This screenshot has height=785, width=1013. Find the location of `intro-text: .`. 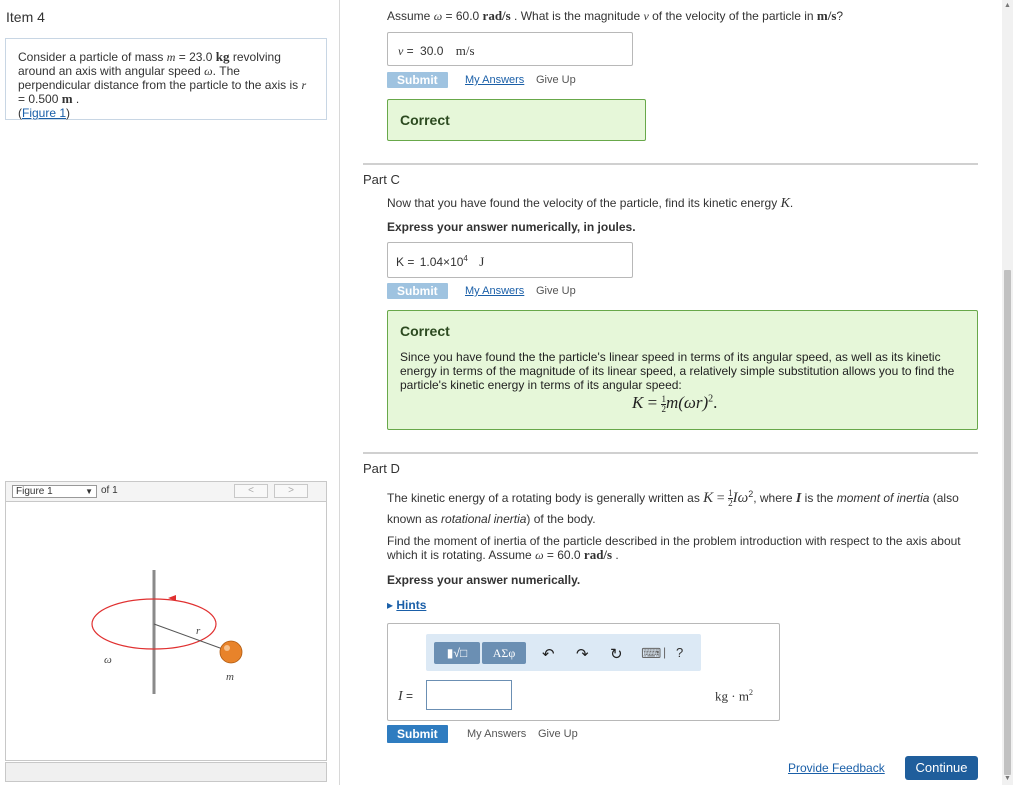

intro-text: . is located at coordinates (76, 99).